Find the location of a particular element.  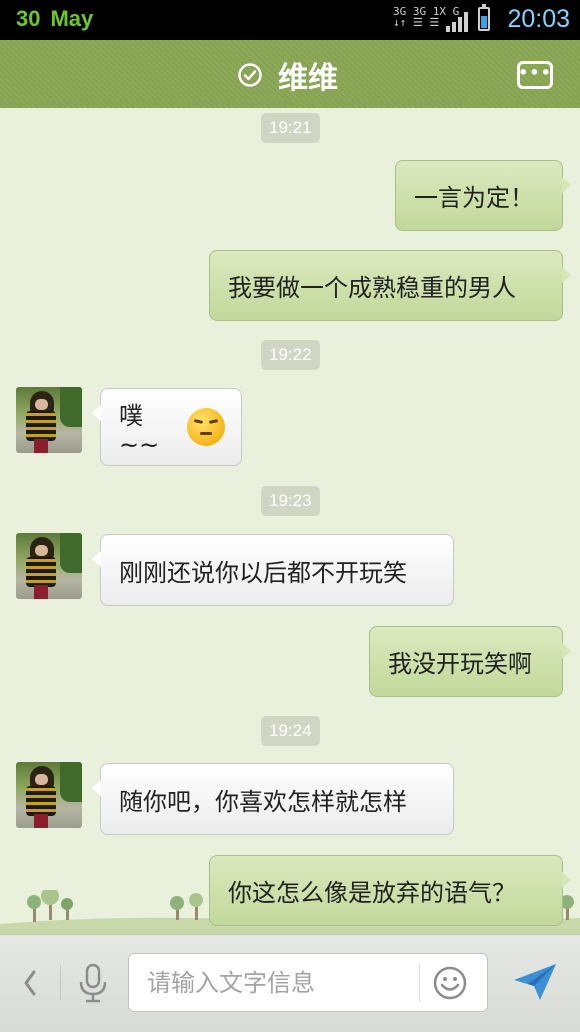

message-text: 噗~~ is located at coordinates (139, 430).